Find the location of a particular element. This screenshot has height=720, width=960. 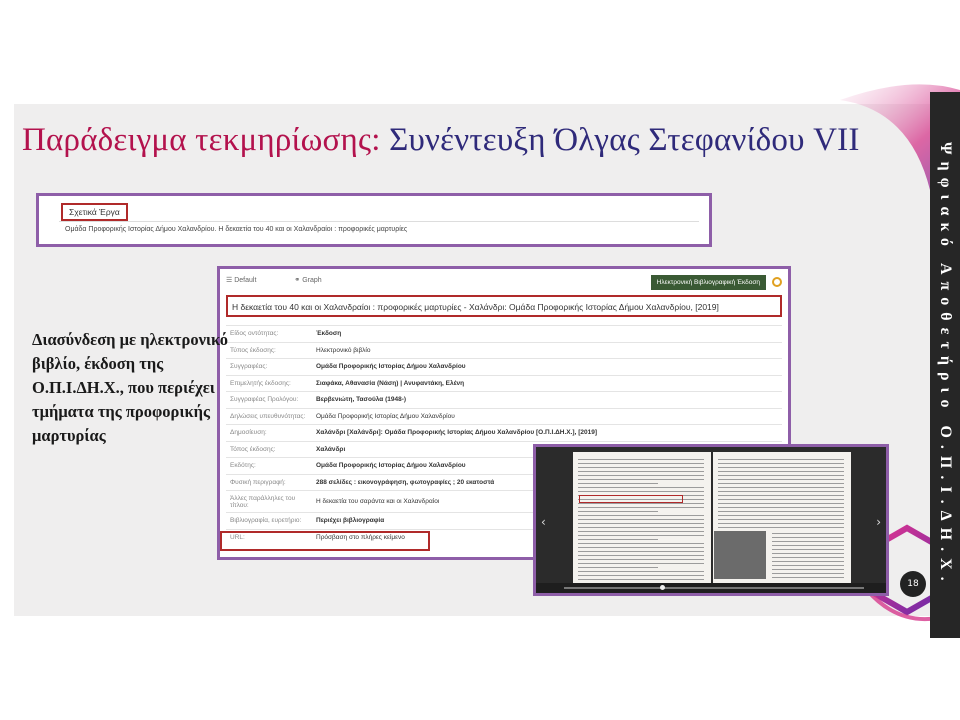

tab-graph-label: Graph is located at coordinates (312, 280).